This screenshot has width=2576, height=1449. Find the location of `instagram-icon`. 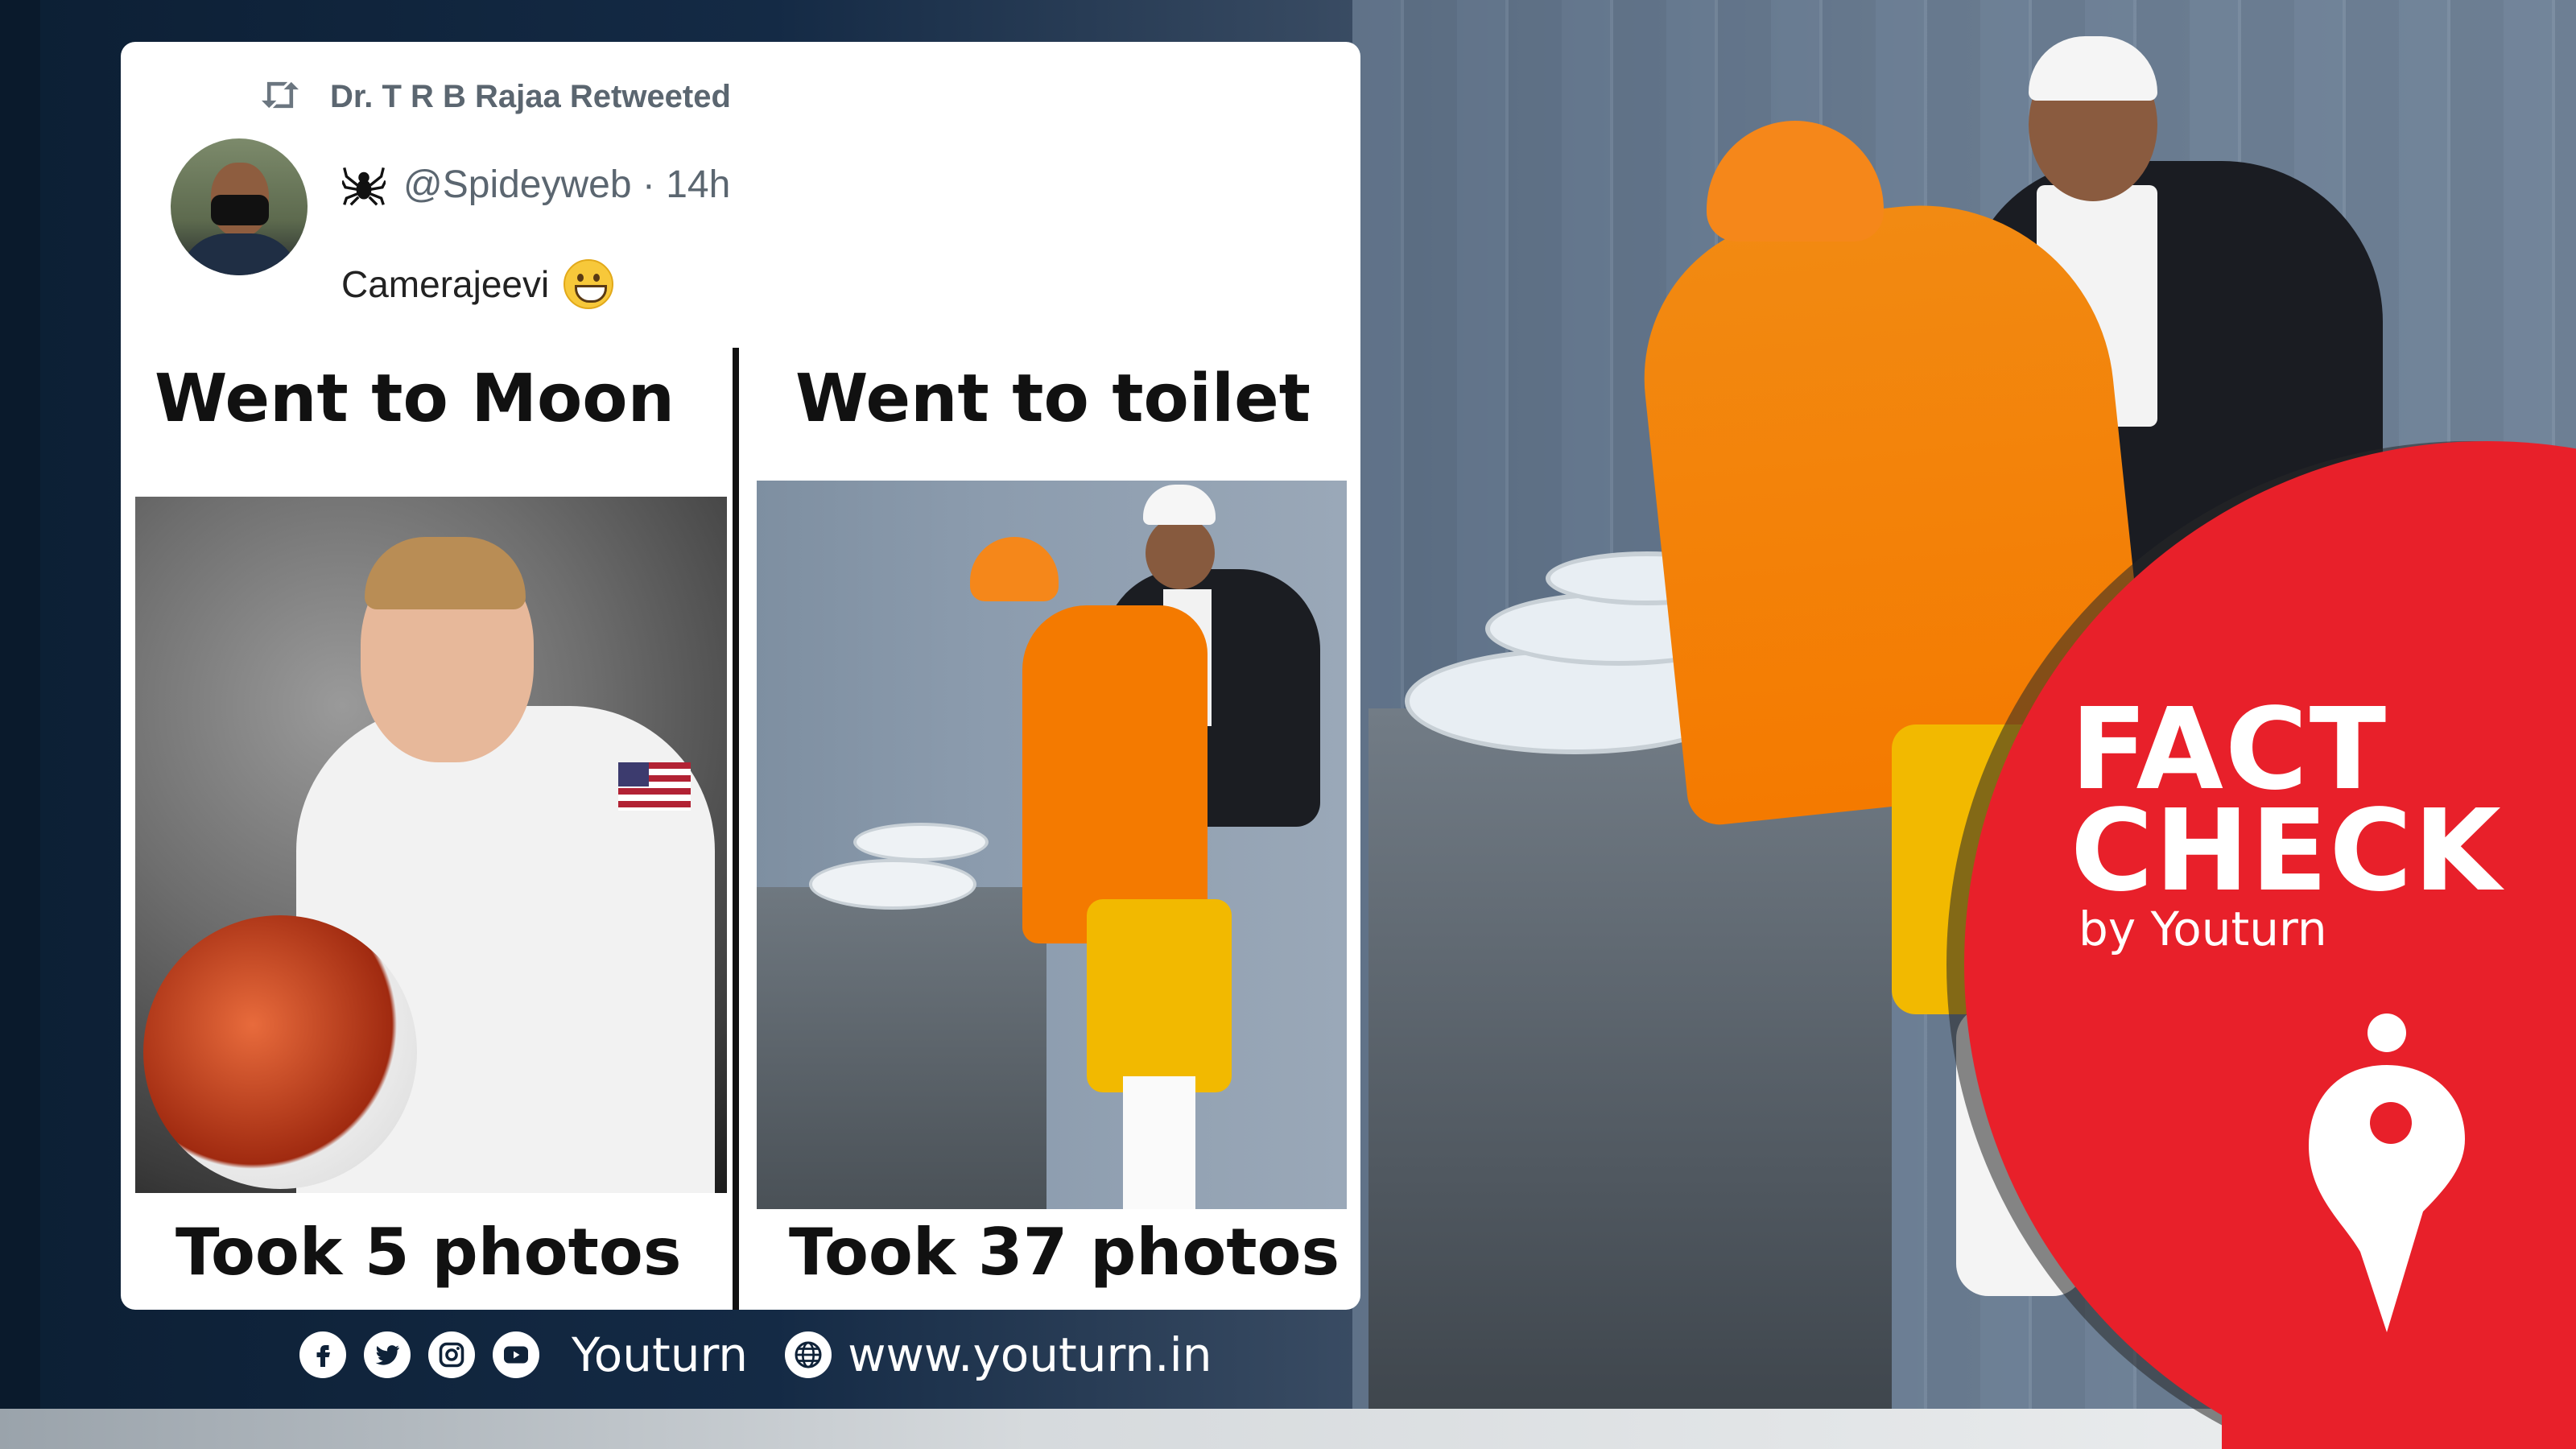

instagram-icon is located at coordinates (451, 1354).